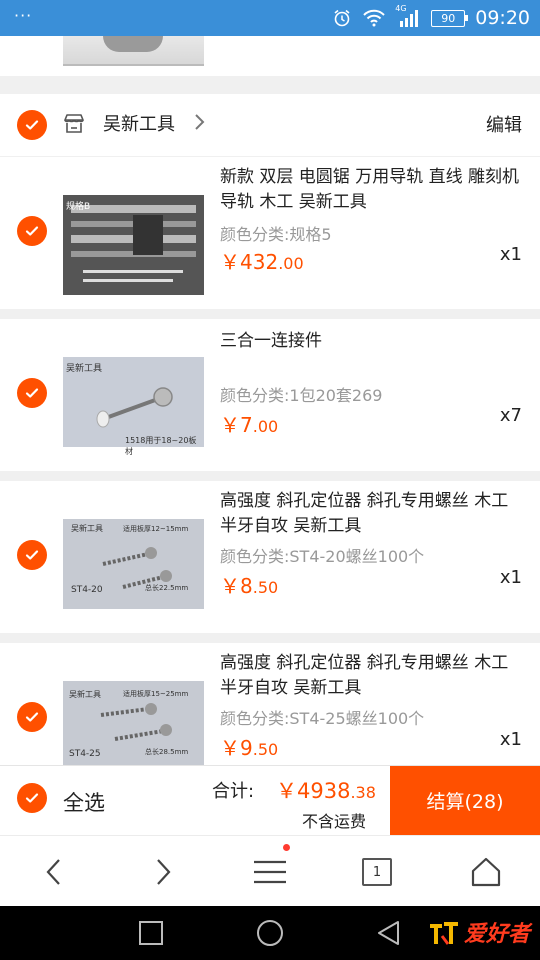 Image resolution: width=540 pixels, height=960 pixels. What do you see at coordinates (139, 123) in the screenshot?
I see `shop-name-link: 吴新工具` at bounding box center [139, 123].